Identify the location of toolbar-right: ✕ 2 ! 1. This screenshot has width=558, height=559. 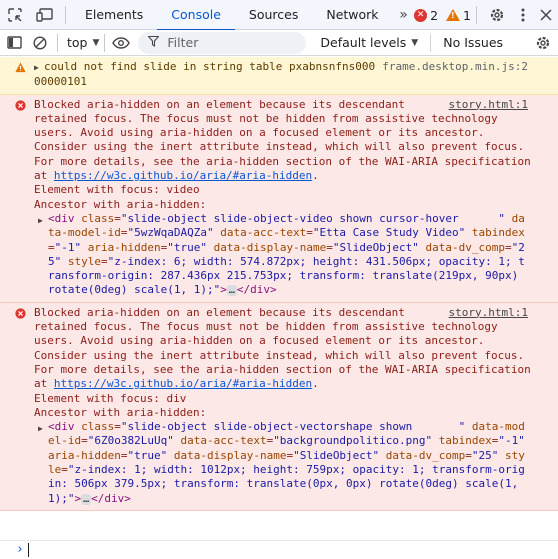
(479, 15).